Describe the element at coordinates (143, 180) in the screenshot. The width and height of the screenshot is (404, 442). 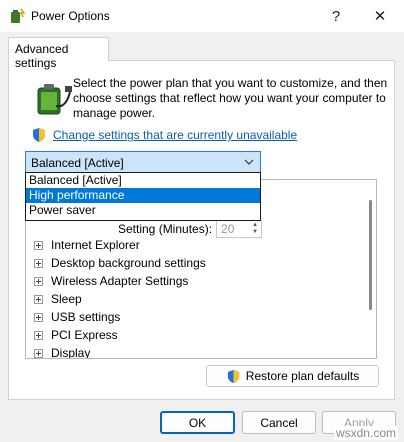
I see `dropdown-option-balanced: Balanced [Active]` at that location.